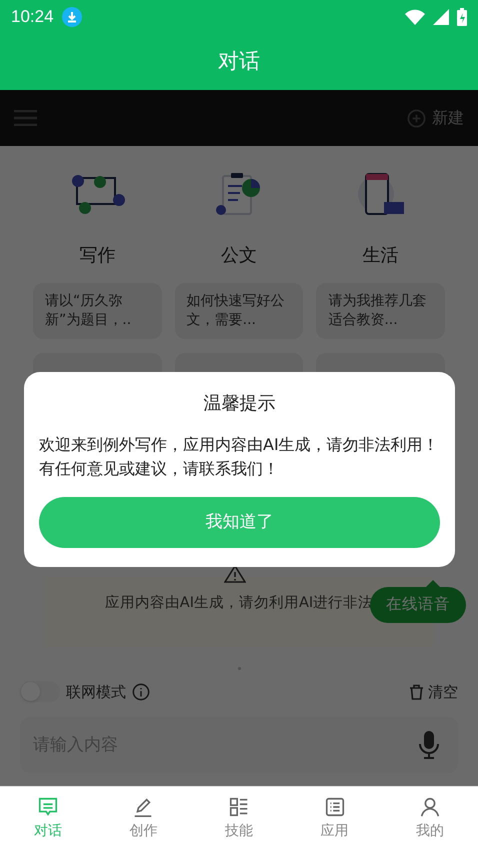  Describe the element at coordinates (433, 691) in the screenshot. I see `clear-button: 清空` at that location.